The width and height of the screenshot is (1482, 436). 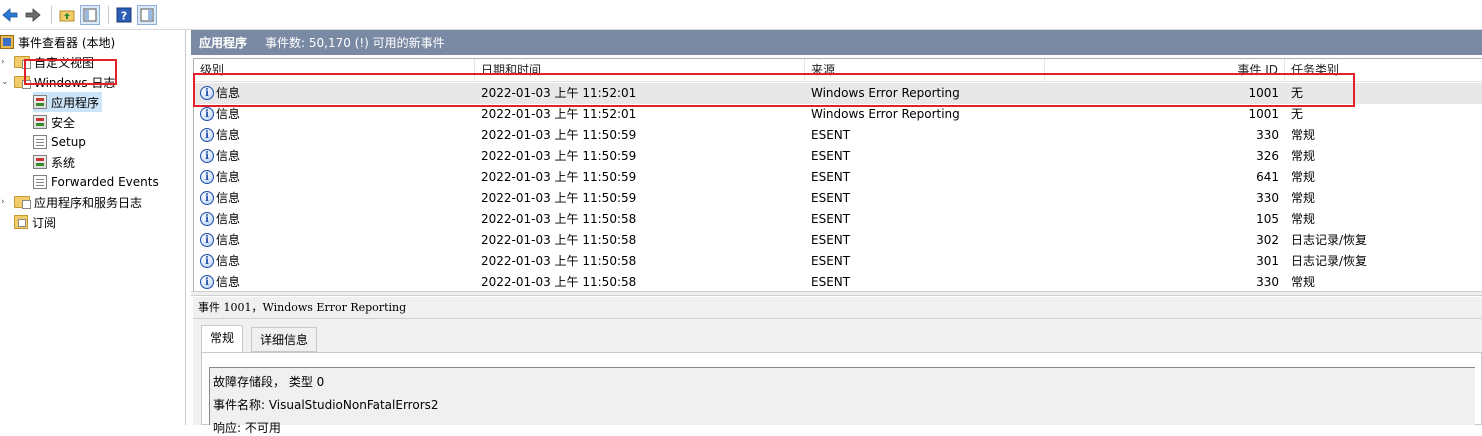 What do you see at coordinates (885, 114) in the screenshot?
I see `cell-source: Windows Error Reporting` at bounding box center [885, 114].